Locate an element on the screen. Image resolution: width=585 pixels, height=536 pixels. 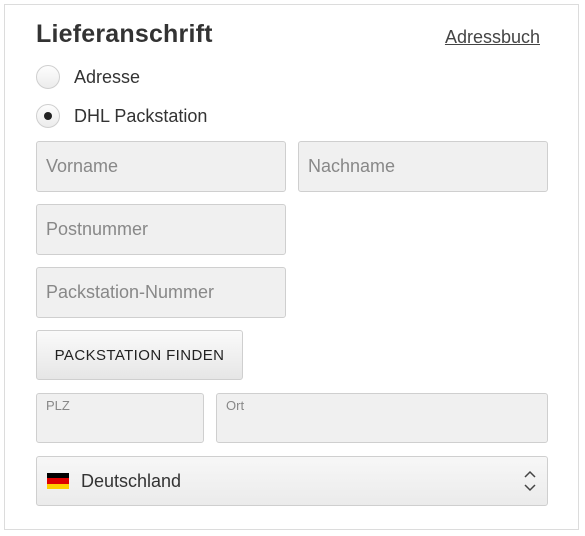
packstation-number-input is located at coordinates (161, 292).